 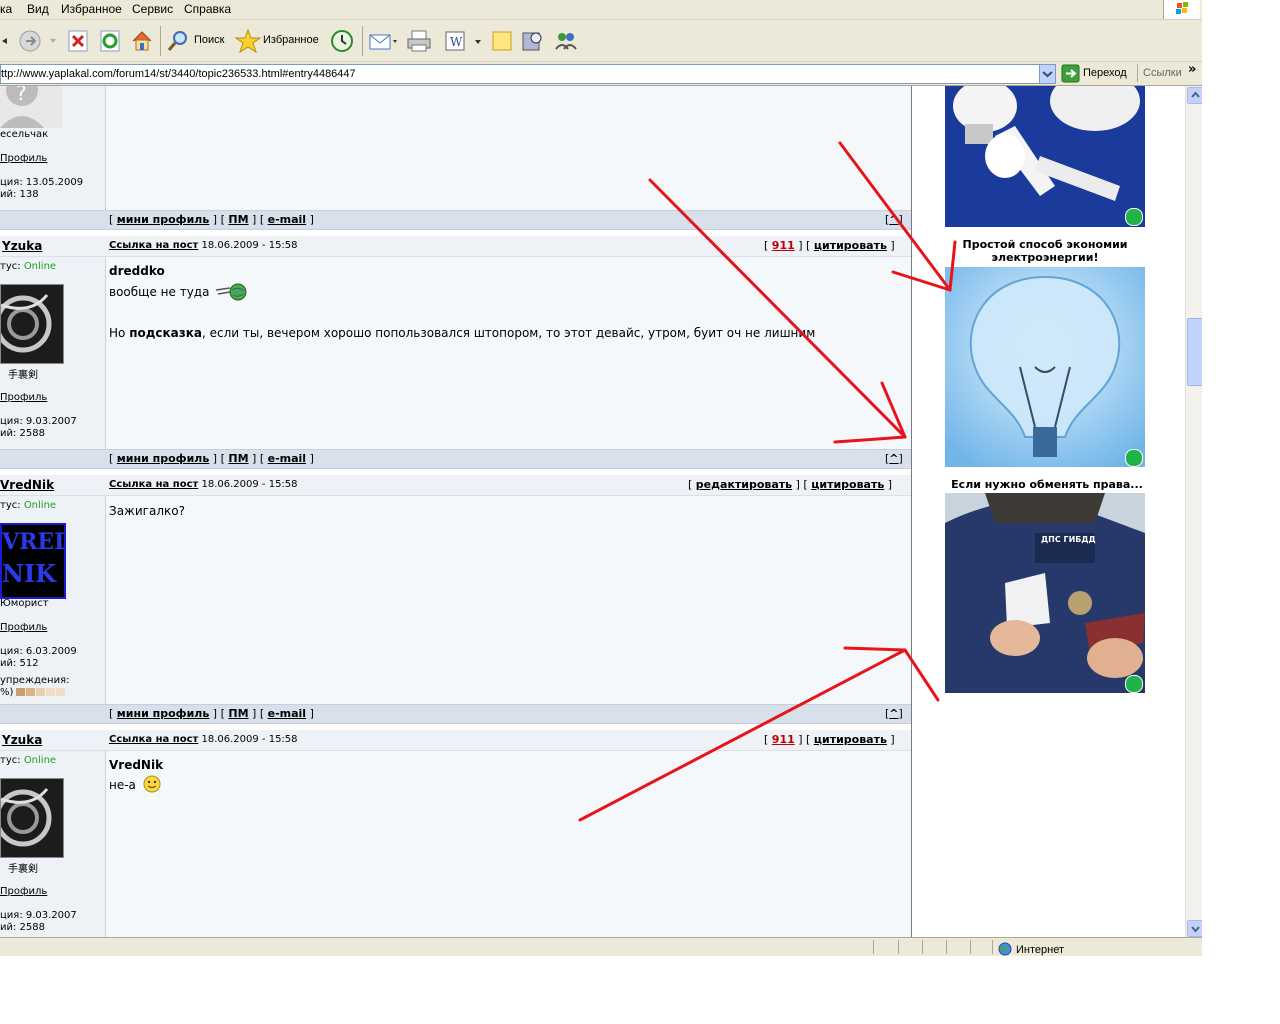 I want to click on history-icon, so click(x=342, y=41).